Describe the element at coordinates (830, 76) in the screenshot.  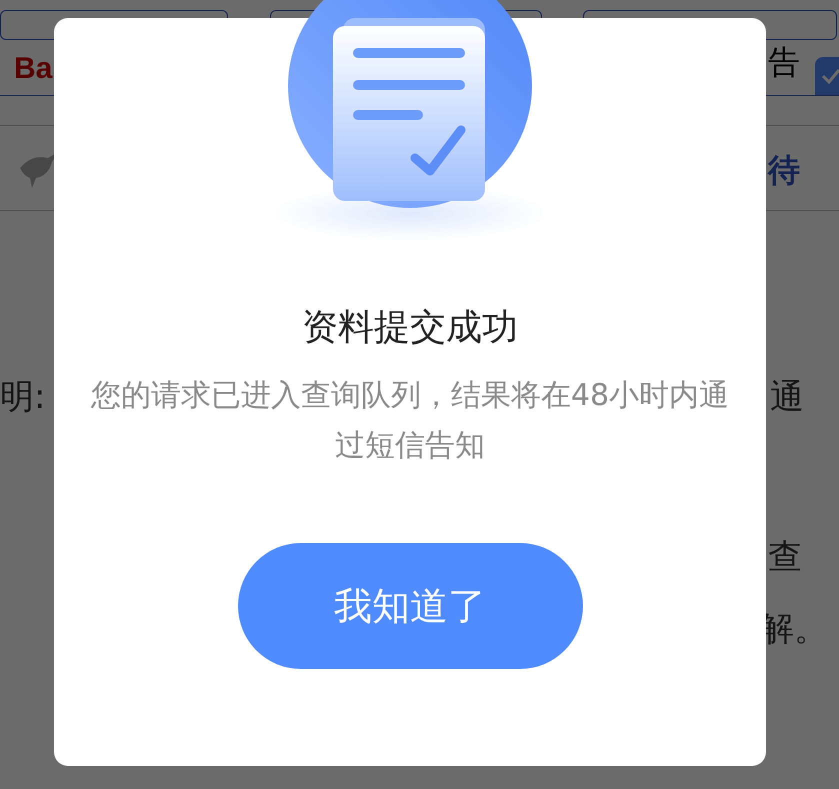
I see `check-icon` at that location.